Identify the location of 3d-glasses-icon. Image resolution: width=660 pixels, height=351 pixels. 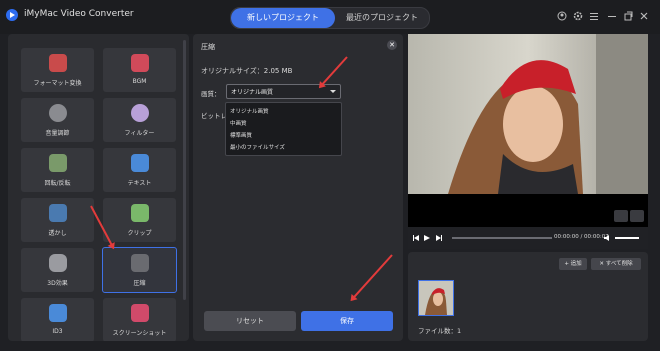
(58, 263).